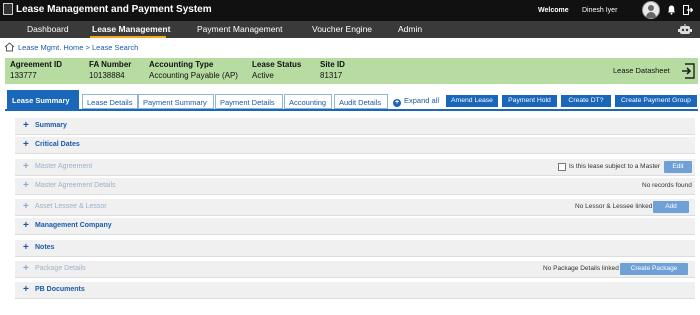 This screenshot has width=700, height=315. I want to click on create-package-button: Create Package, so click(654, 269).